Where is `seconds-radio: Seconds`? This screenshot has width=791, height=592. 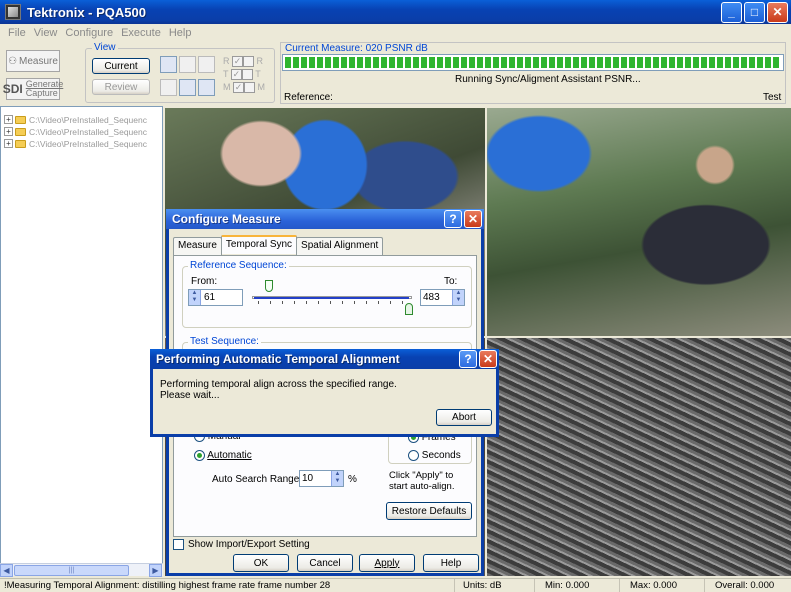
seconds-radio: Seconds is located at coordinates (434, 455).